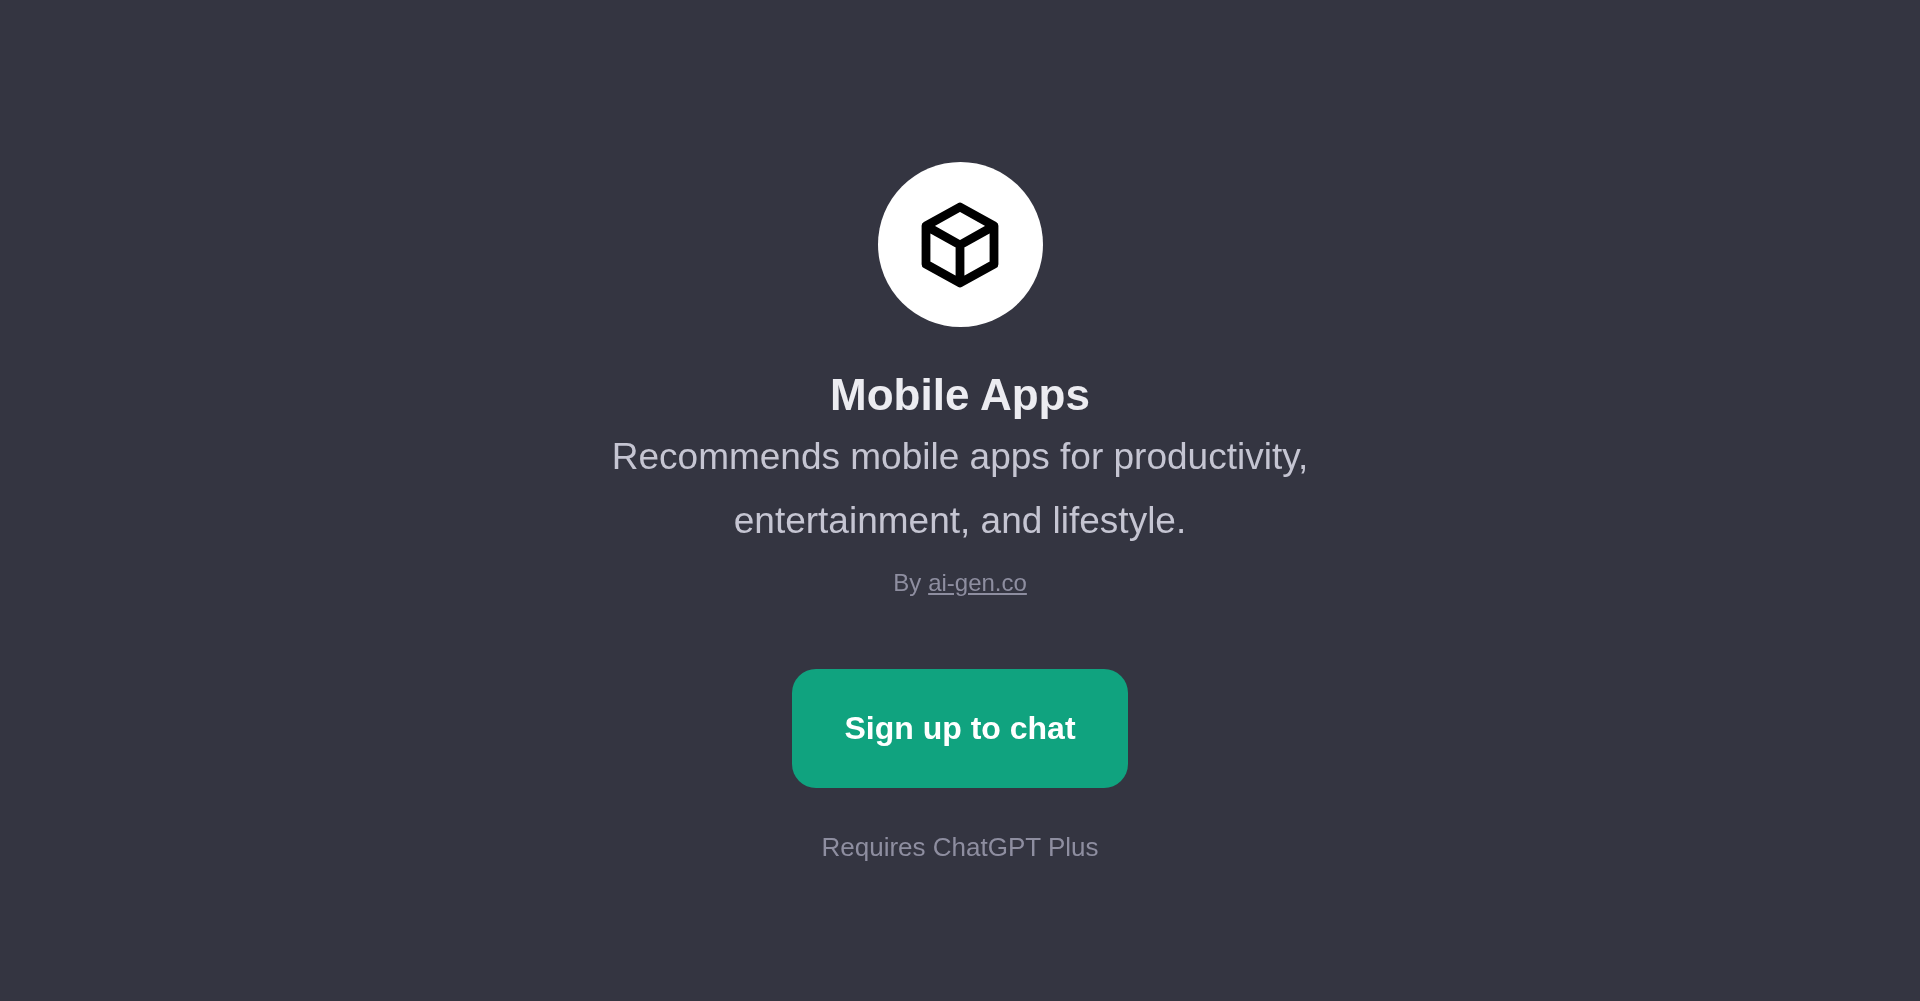 Image resolution: width=1920 pixels, height=1001 pixels. I want to click on gpt-description: Recommends mobile apps for productivity, entertainment, and lifestyle., so click(960, 489).